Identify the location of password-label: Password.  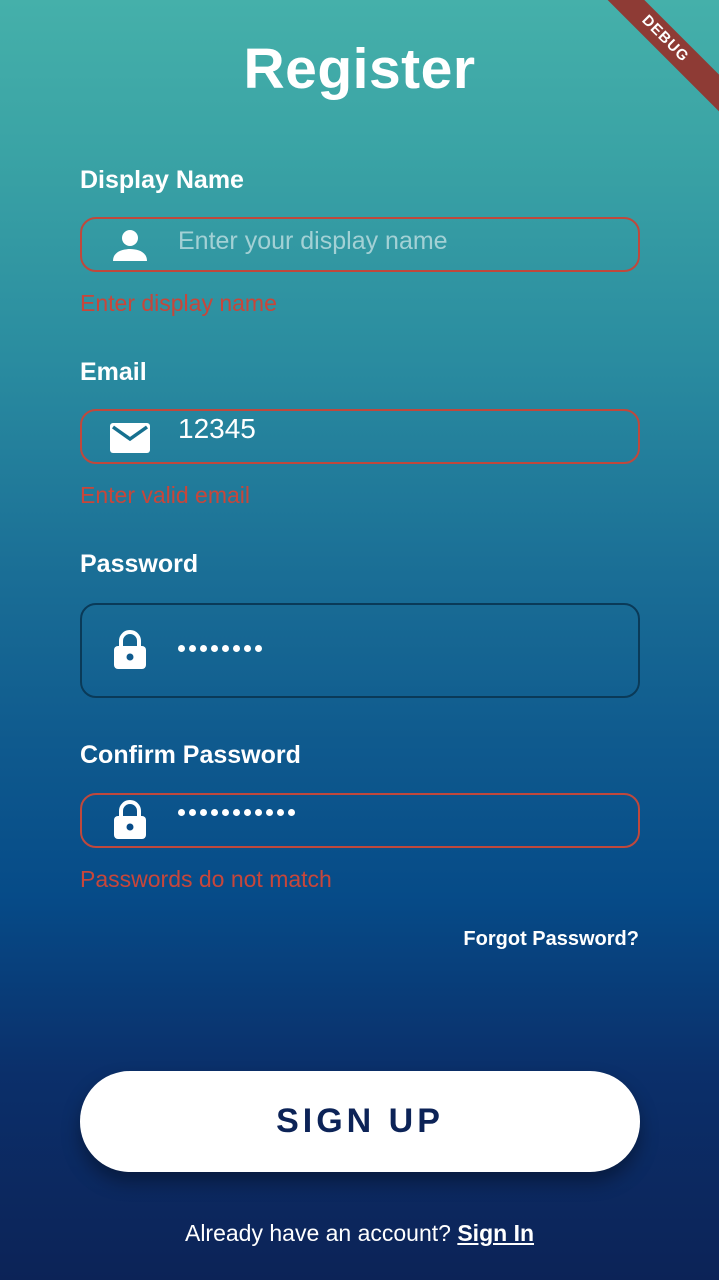
(139, 564).